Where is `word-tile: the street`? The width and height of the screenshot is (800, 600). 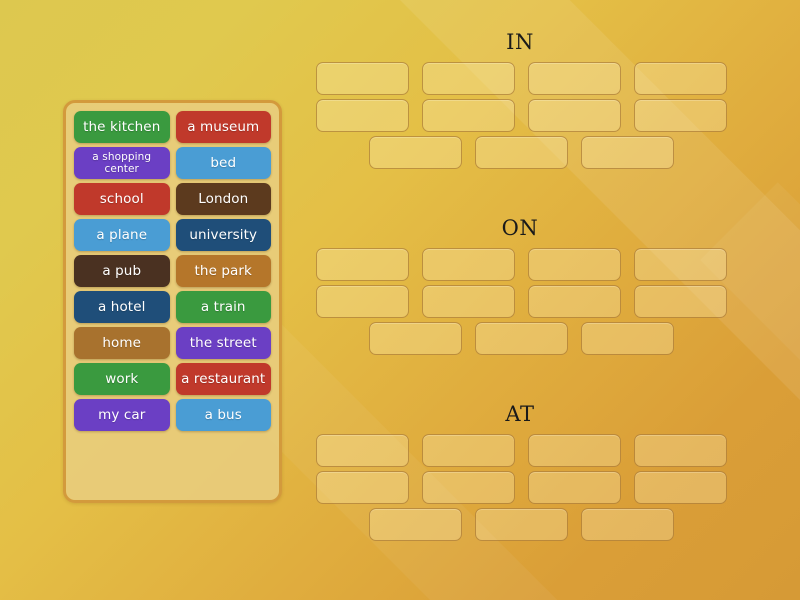
word-tile: the street is located at coordinates (224, 343).